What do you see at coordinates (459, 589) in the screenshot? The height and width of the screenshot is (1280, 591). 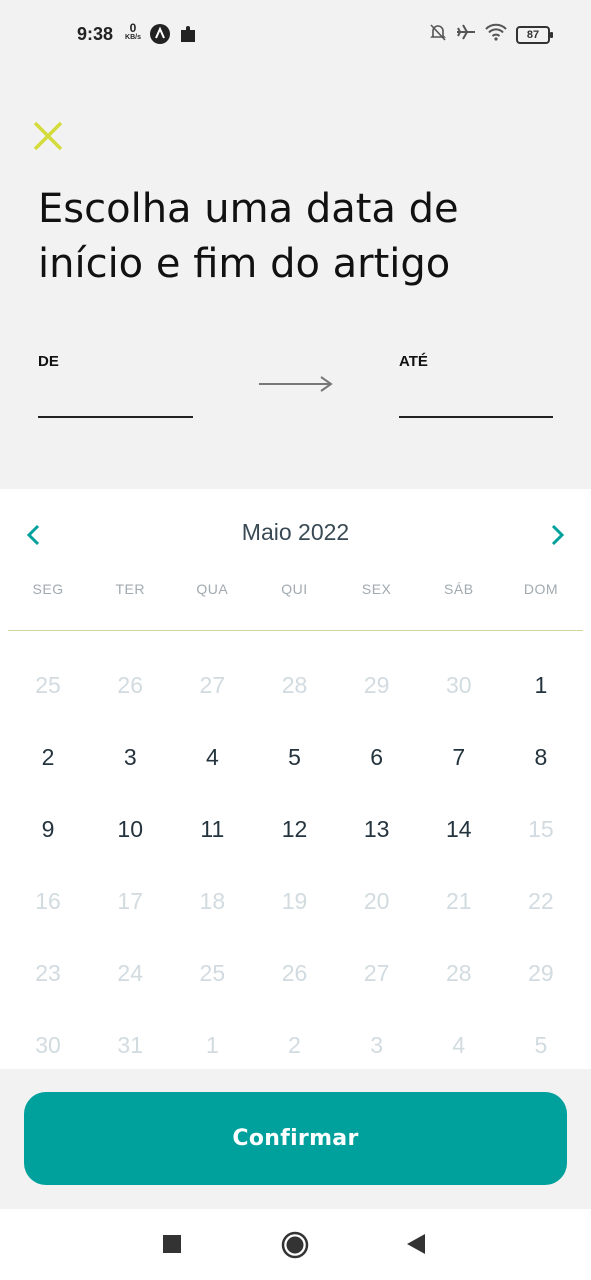 I see `weekday-label: SÁB` at bounding box center [459, 589].